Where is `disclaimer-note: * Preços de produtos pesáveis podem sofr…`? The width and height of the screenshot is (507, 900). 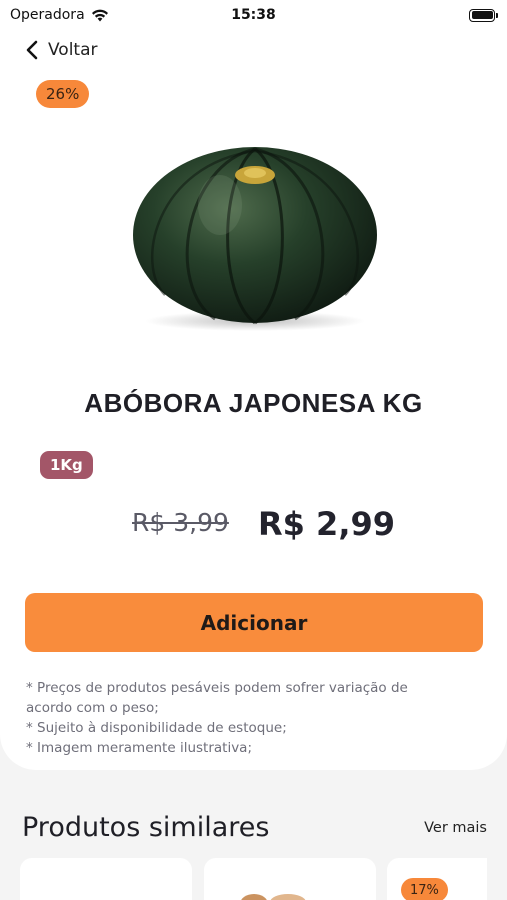
disclaimer-note: * Preços de produtos pesáveis podem sofr… is located at coordinates (217, 698).